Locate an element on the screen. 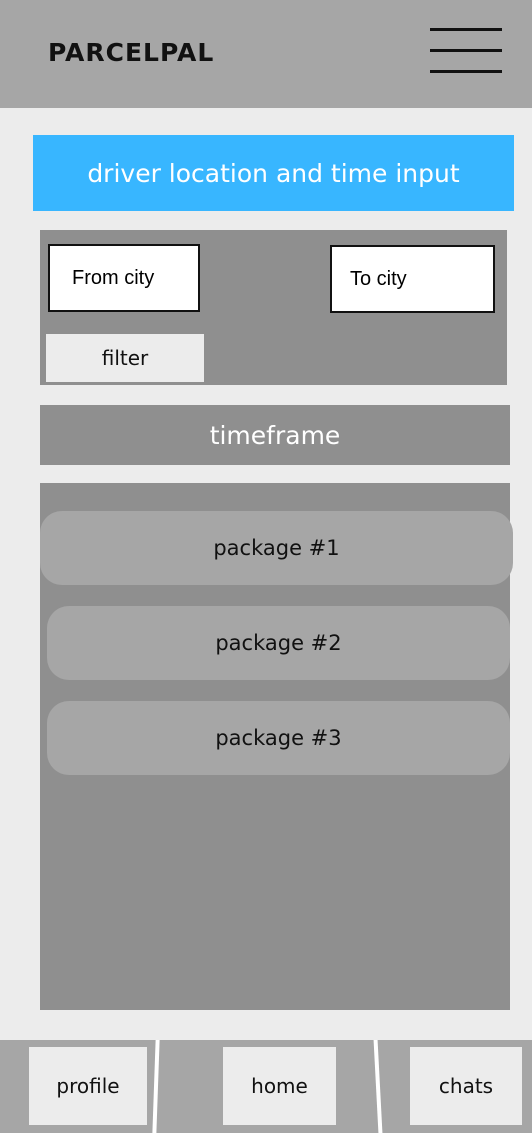 This screenshot has height=1133, width=532. package-item-1: package #1 is located at coordinates (276, 548).